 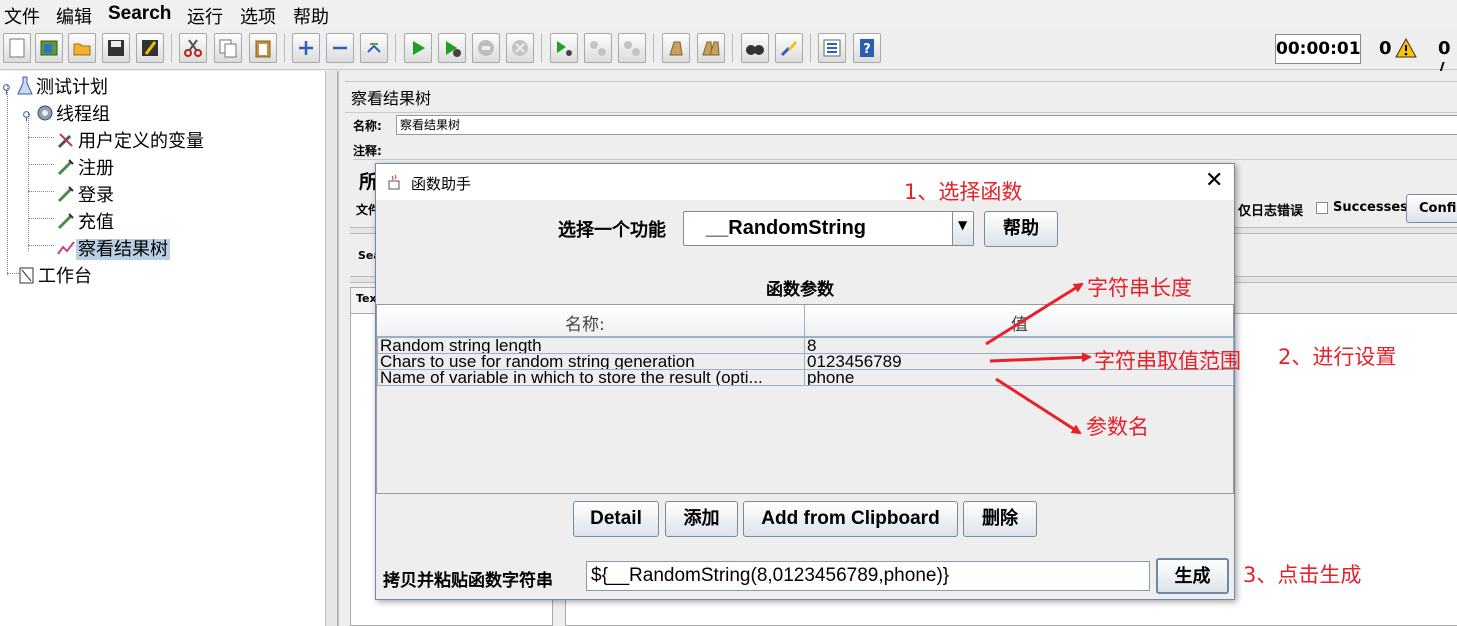 I want to click on arrow-to-range, so click(x=1040, y=357).